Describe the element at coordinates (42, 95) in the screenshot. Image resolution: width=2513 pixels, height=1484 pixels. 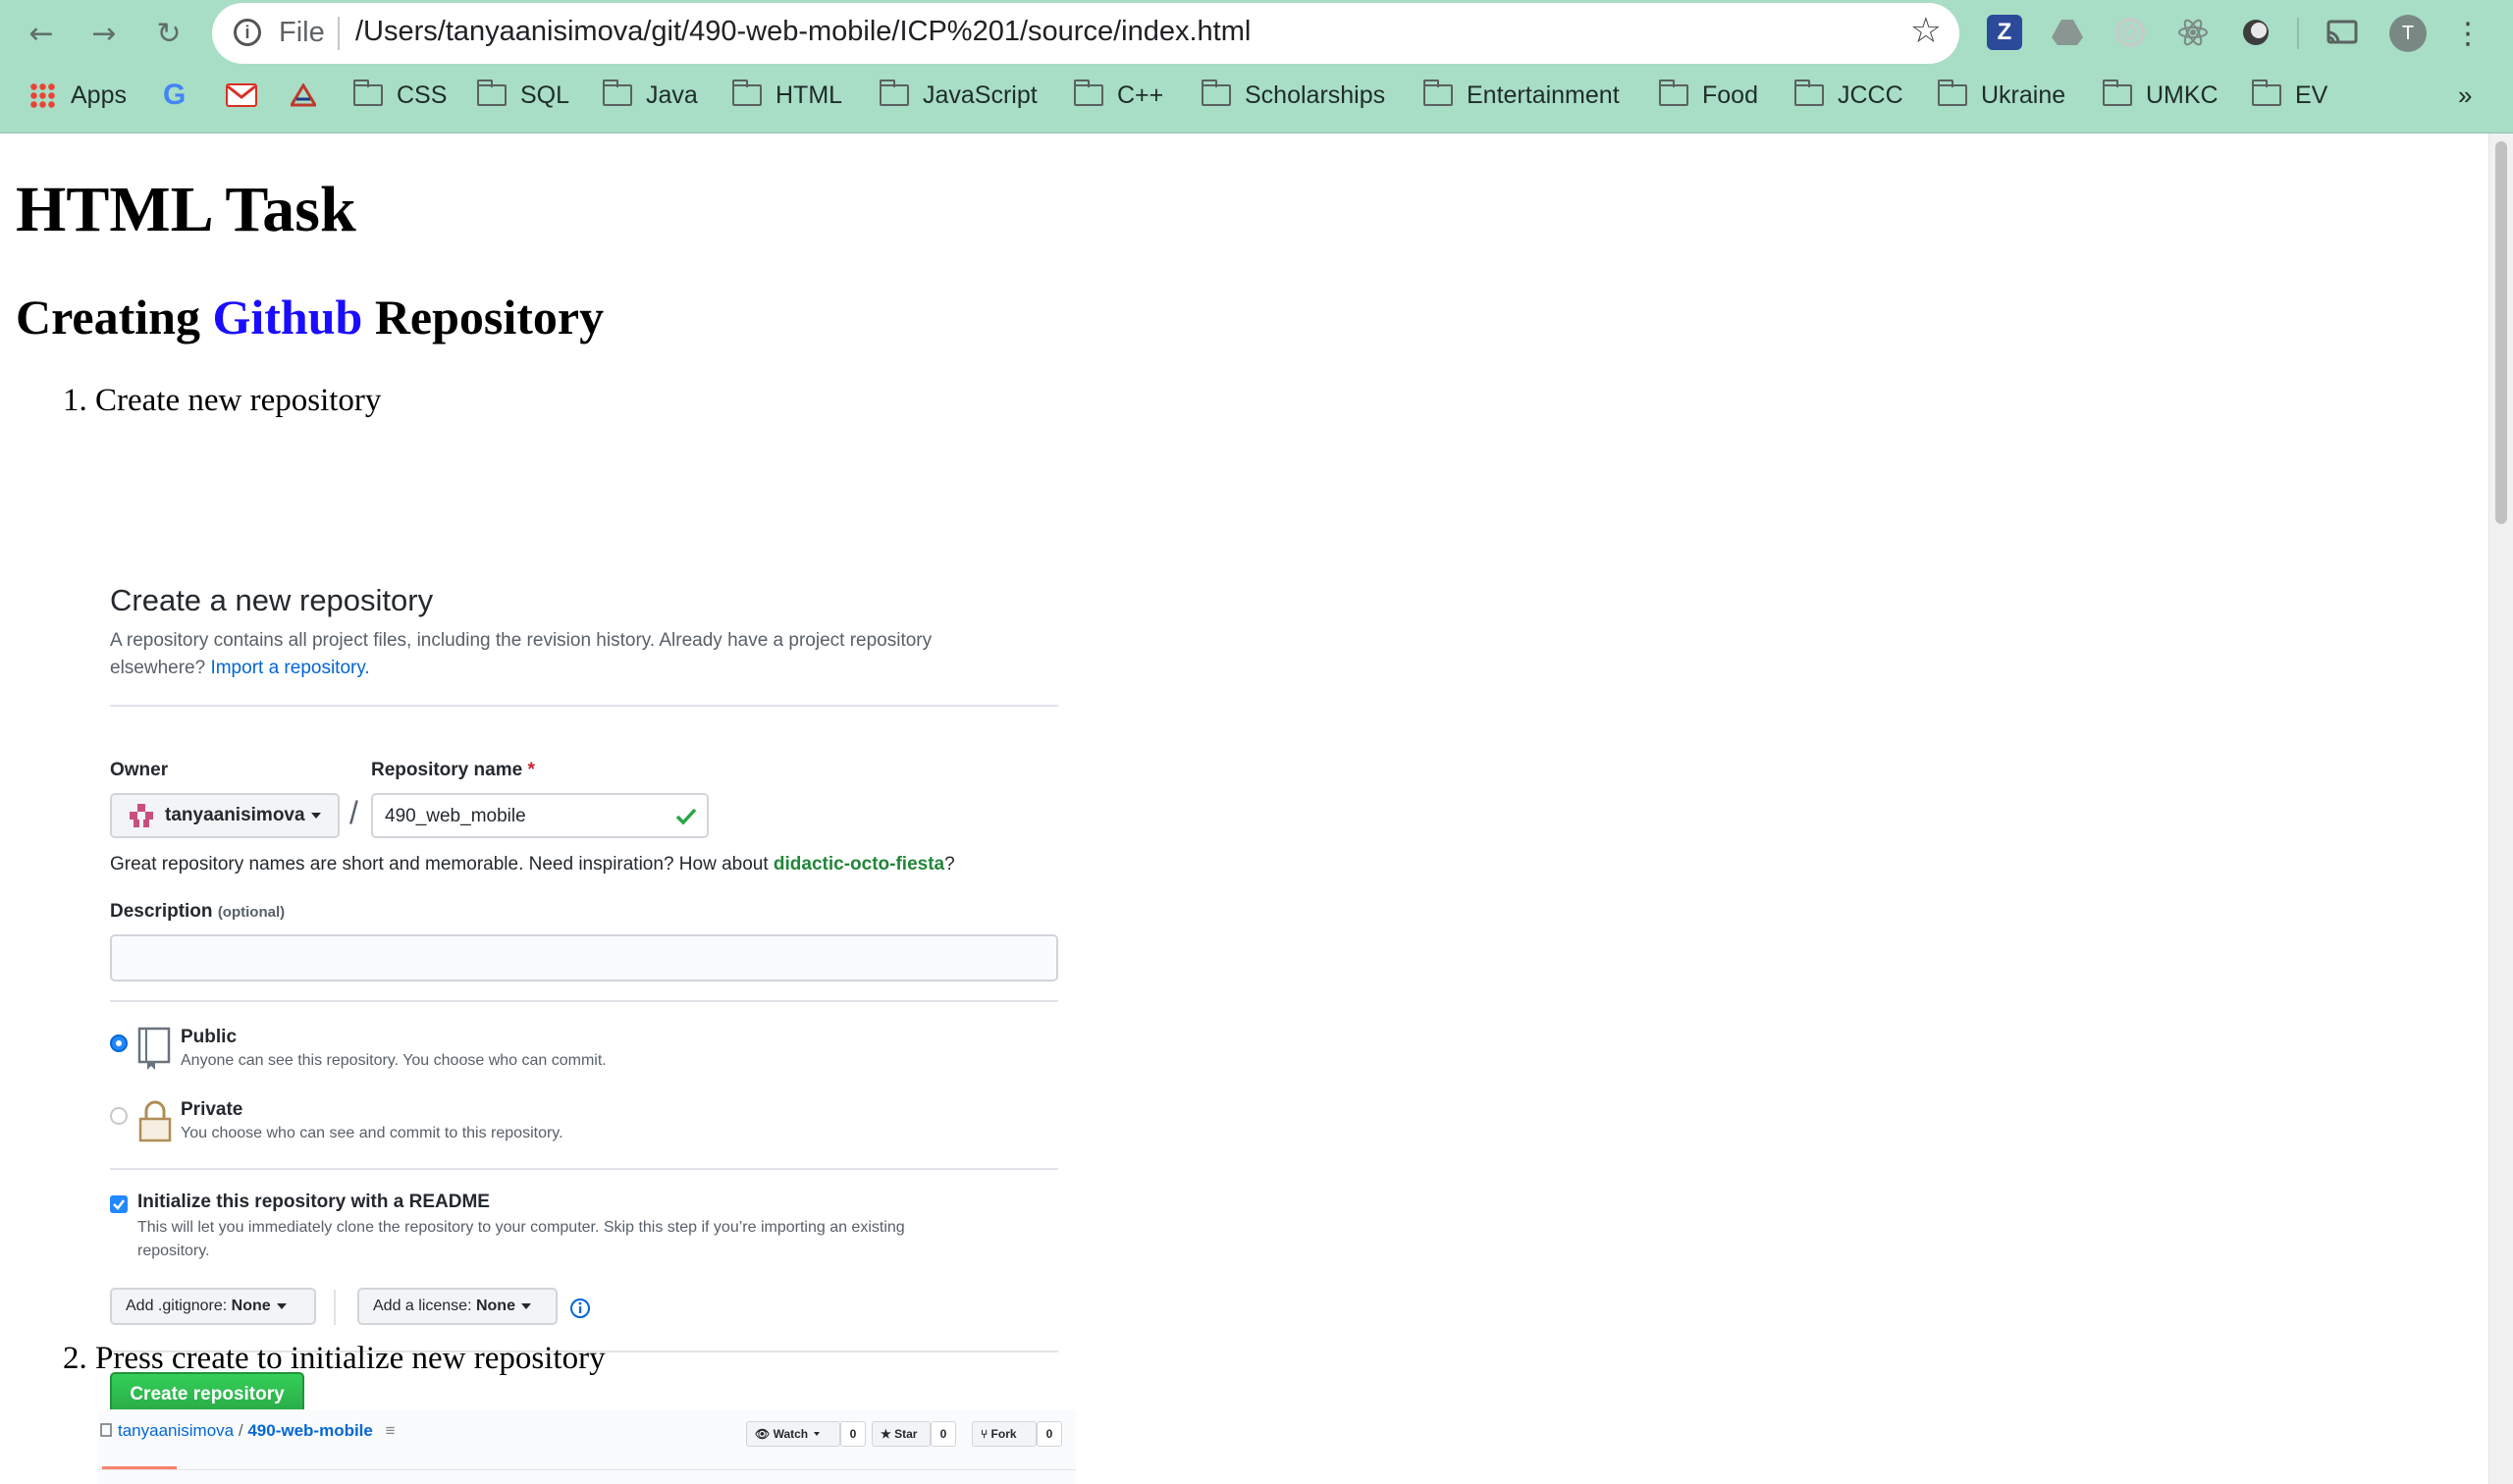
I see `apps-grid-icon` at that location.